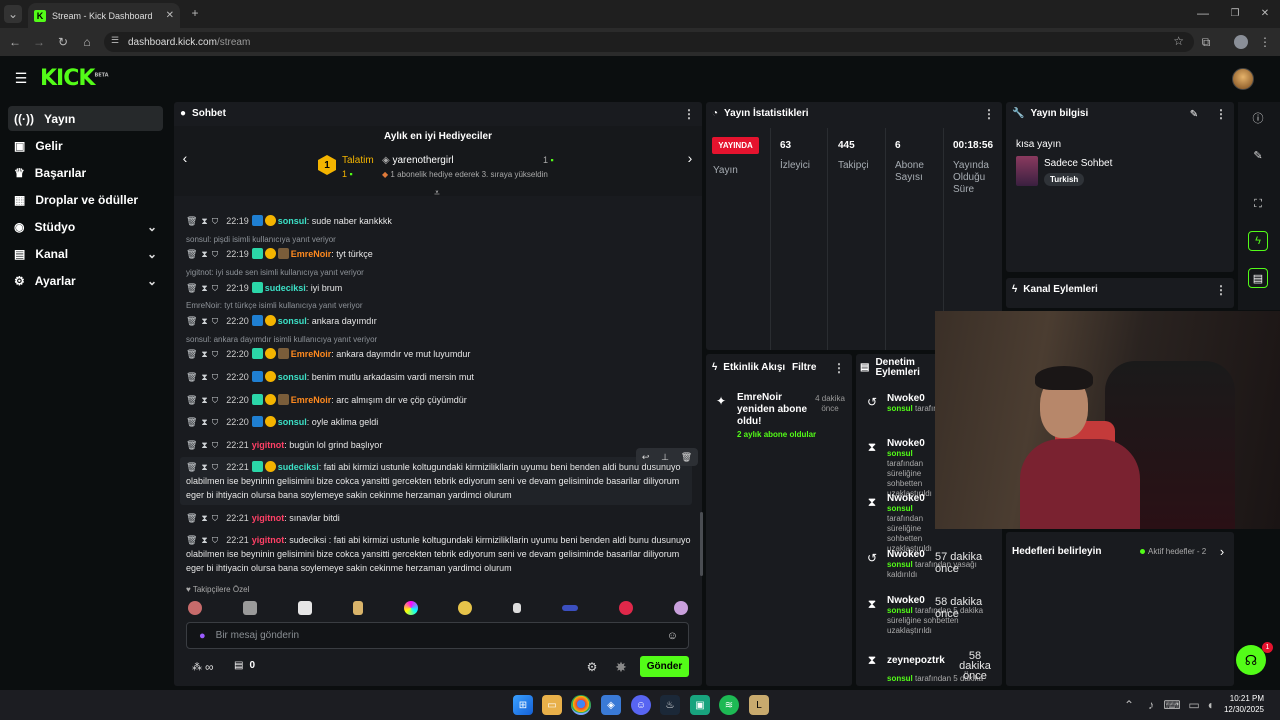 The height and width of the screenshot is (720, 1280). What do you see at coordinates (839, 368) in the screenshot?
I see `activity-menu-icon: ⋮` at bounding box center [839, 368].